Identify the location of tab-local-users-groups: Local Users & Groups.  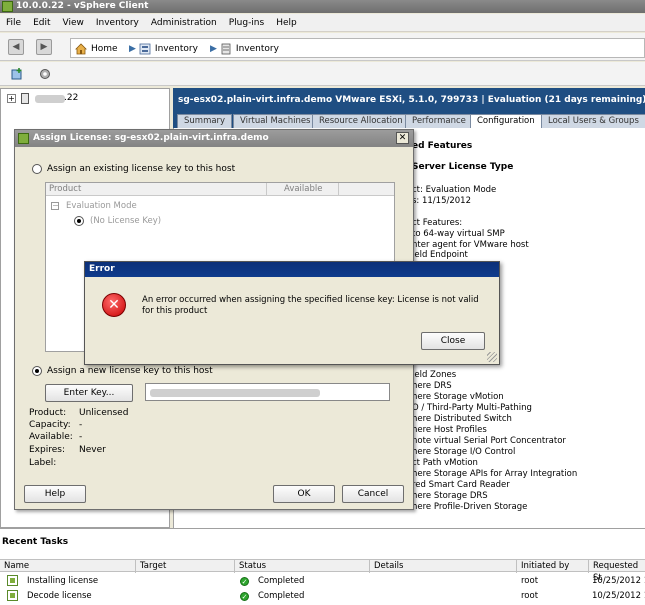
(593, 121).